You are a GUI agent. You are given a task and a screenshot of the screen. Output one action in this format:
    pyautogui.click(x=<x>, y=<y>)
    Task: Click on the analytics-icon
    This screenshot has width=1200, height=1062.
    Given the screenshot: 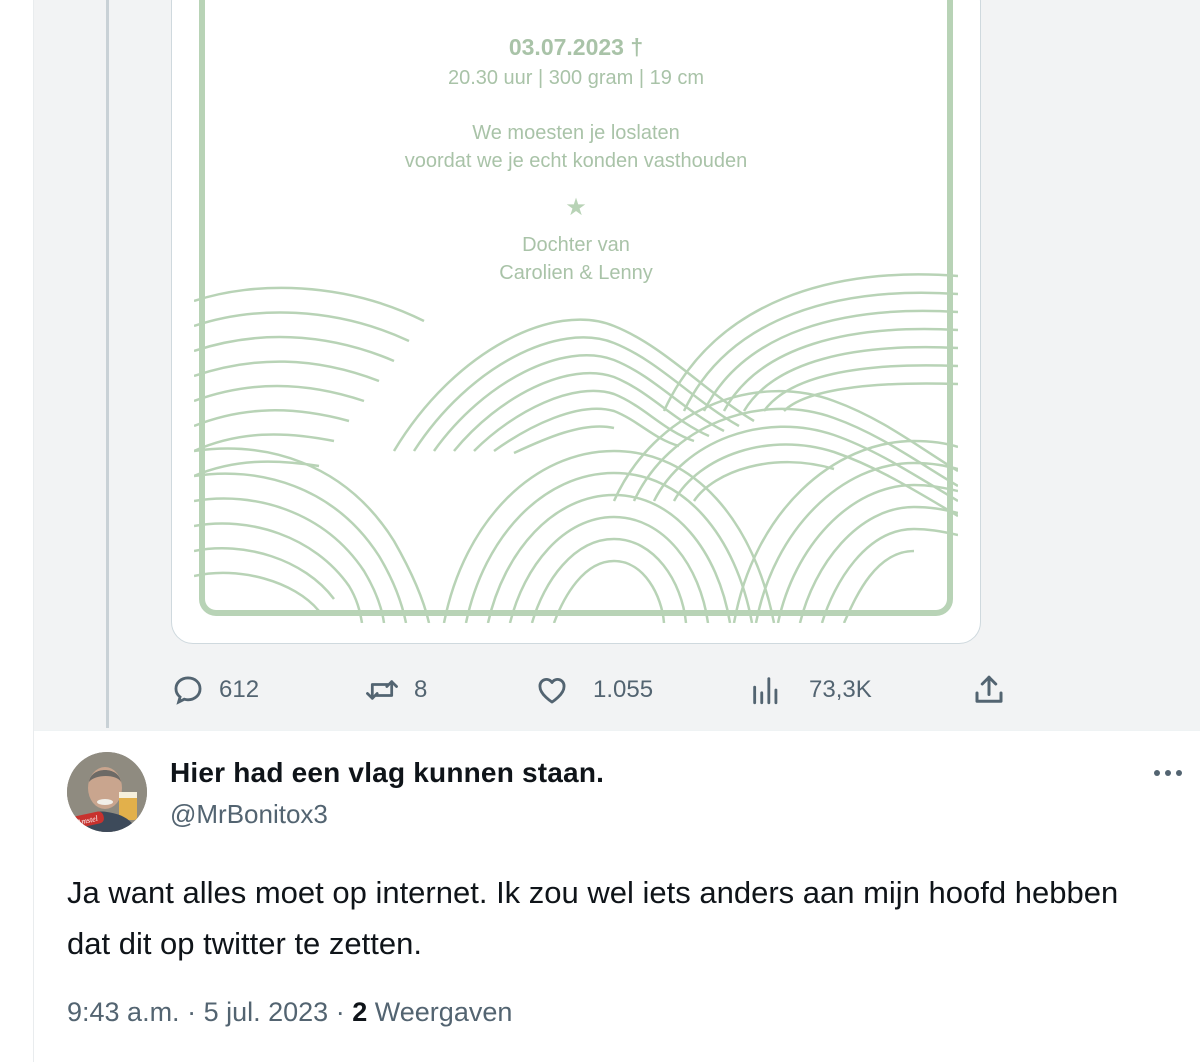 What is the action you would take?
    pyautogui.click(x=765, y=691)
    